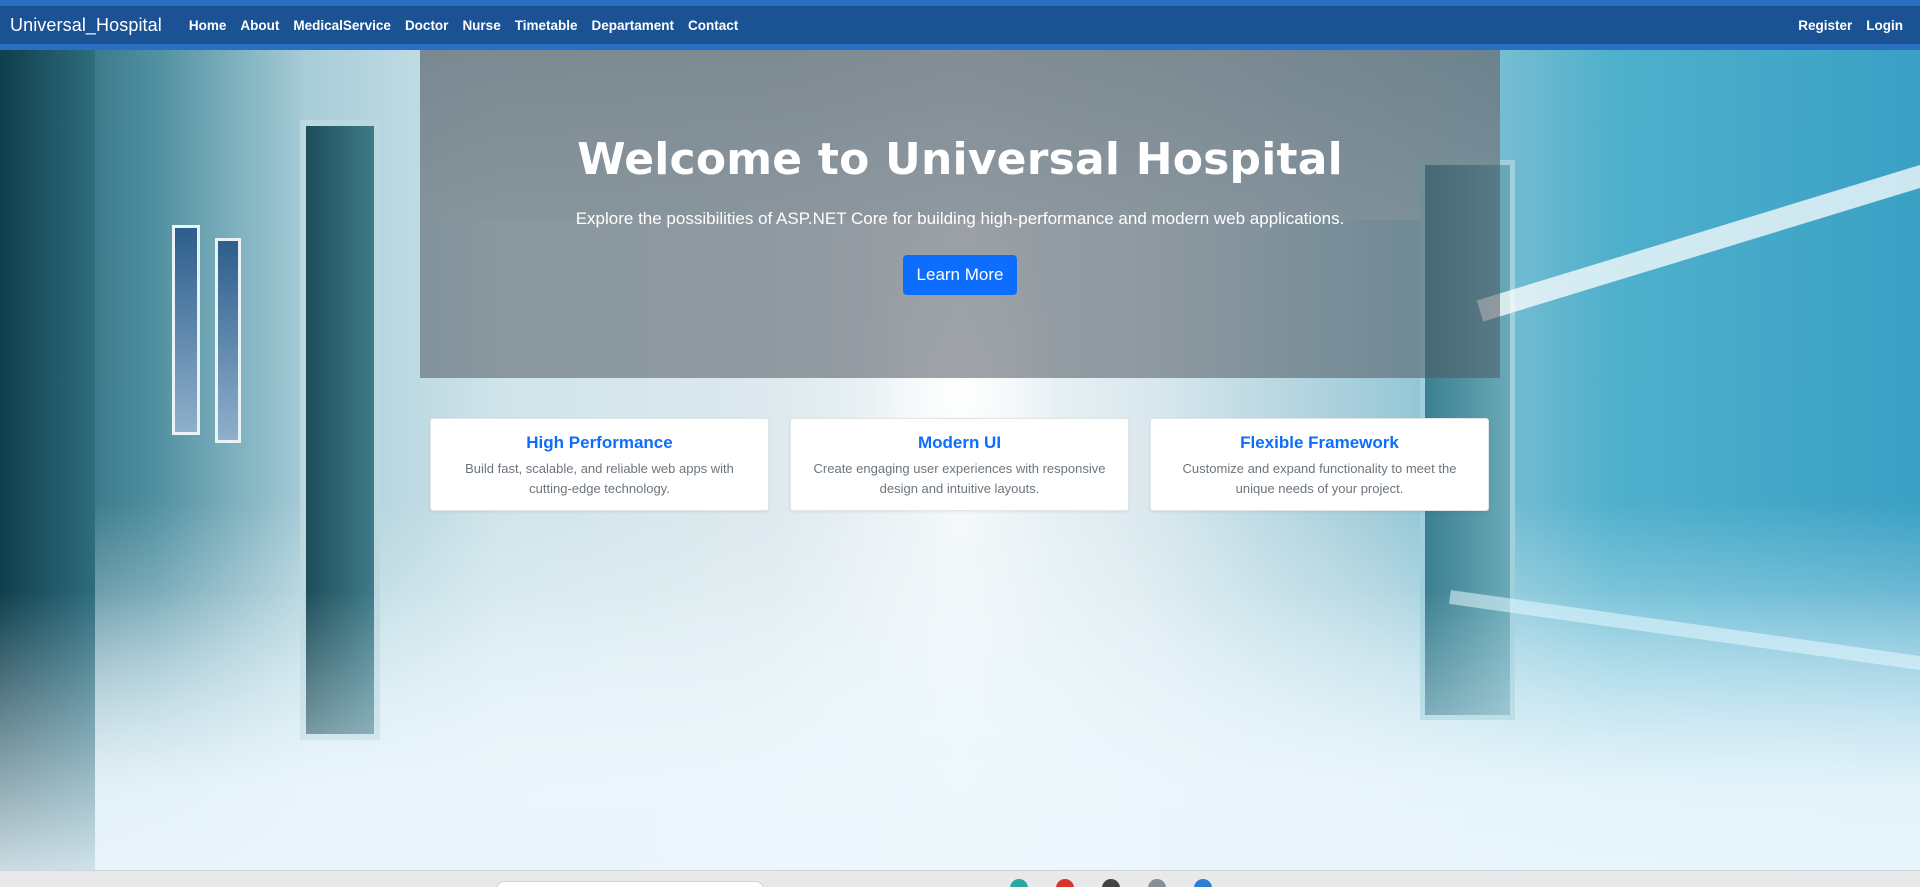 The width and height of the screenshot is (1920, 887). Describe the element at coordinates (86, 25) in the screenshot. I see `brand-link: Universal_Hospital` at that location.